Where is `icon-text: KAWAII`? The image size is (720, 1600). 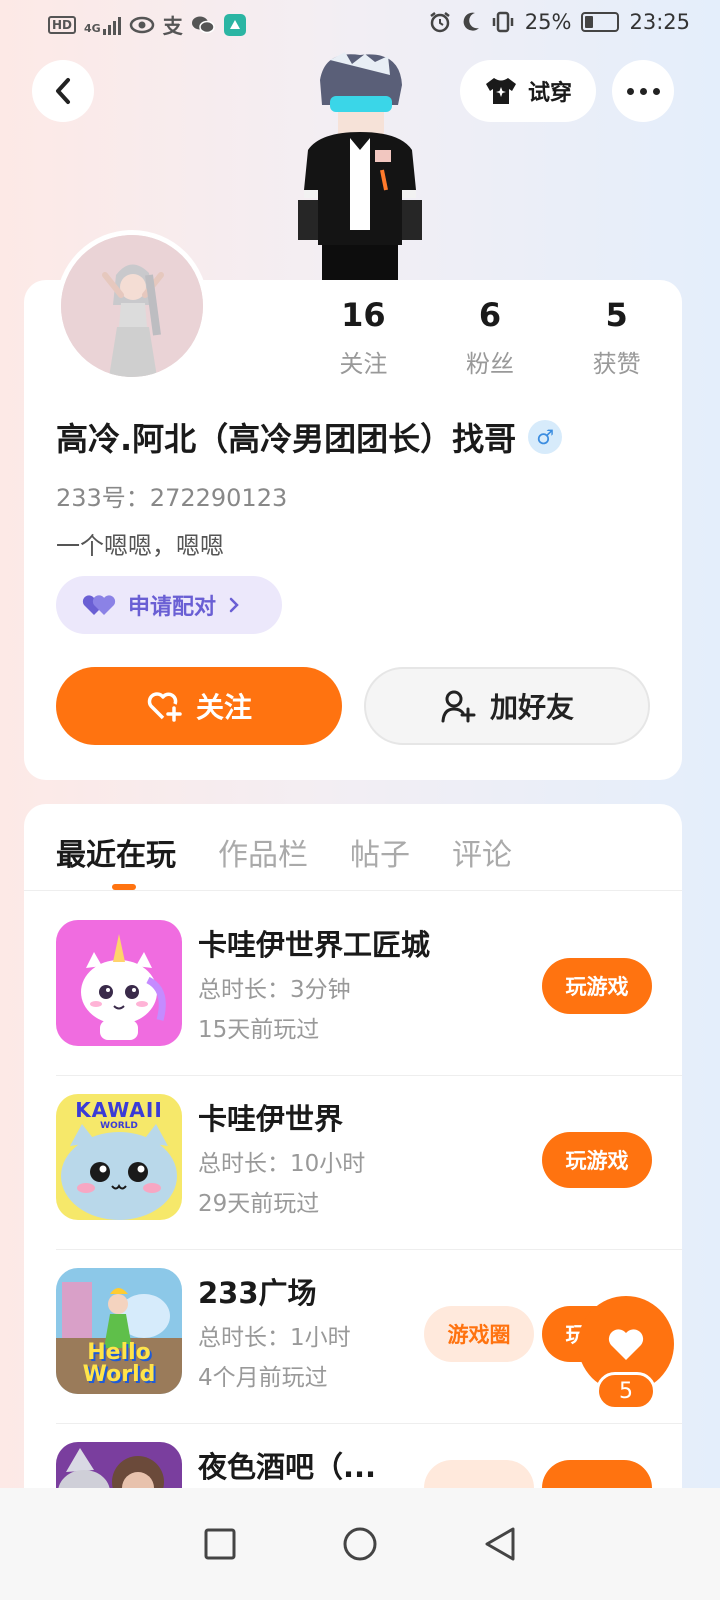 icon-text: KAWAII is located at coordinates (119, 1110).